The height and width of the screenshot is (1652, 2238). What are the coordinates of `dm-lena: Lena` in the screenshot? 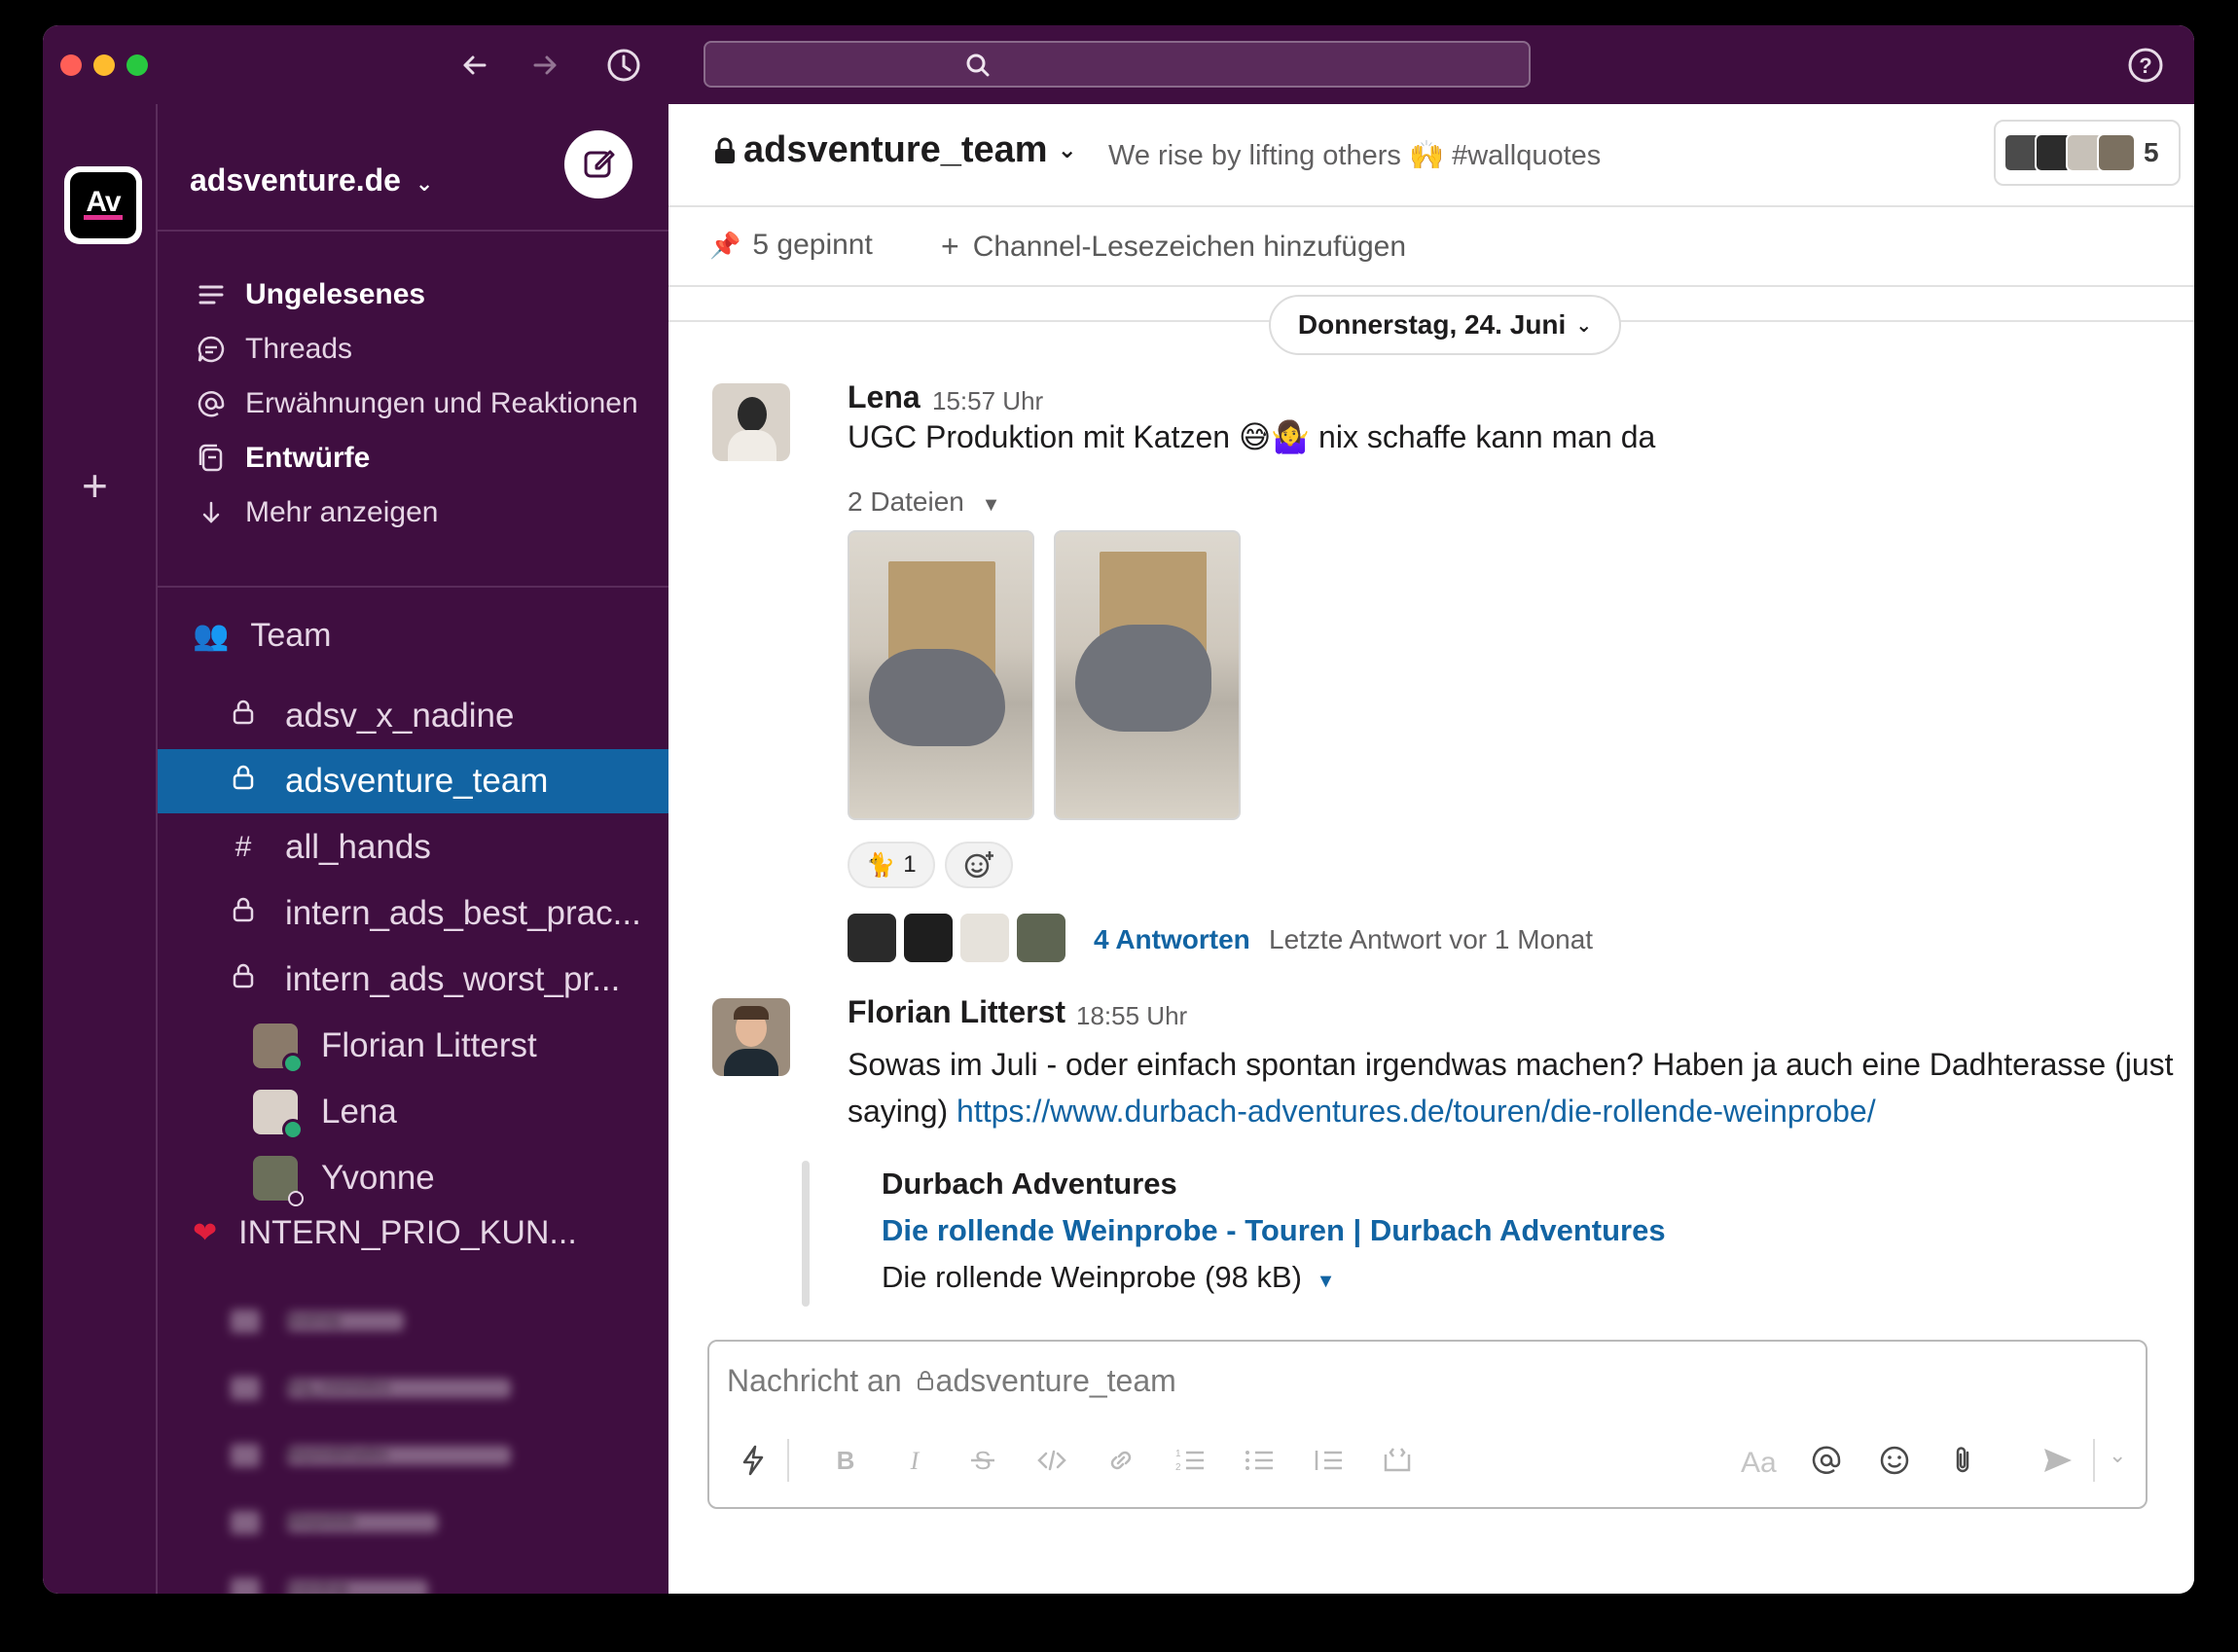 It's located at (413, 1112).